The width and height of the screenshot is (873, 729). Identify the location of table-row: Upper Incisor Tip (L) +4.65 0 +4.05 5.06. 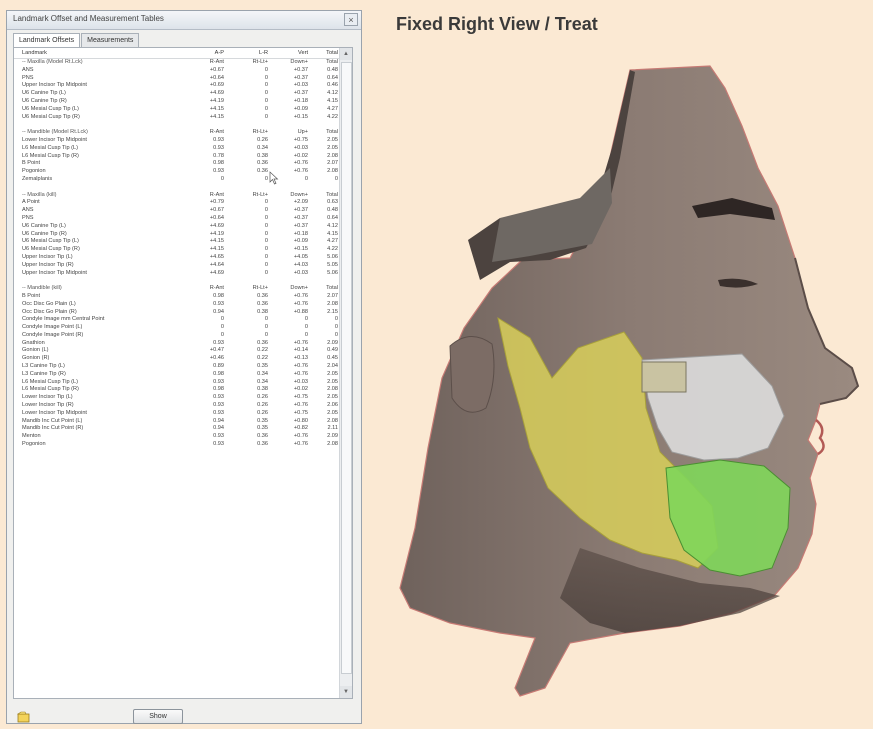
(177, 258).